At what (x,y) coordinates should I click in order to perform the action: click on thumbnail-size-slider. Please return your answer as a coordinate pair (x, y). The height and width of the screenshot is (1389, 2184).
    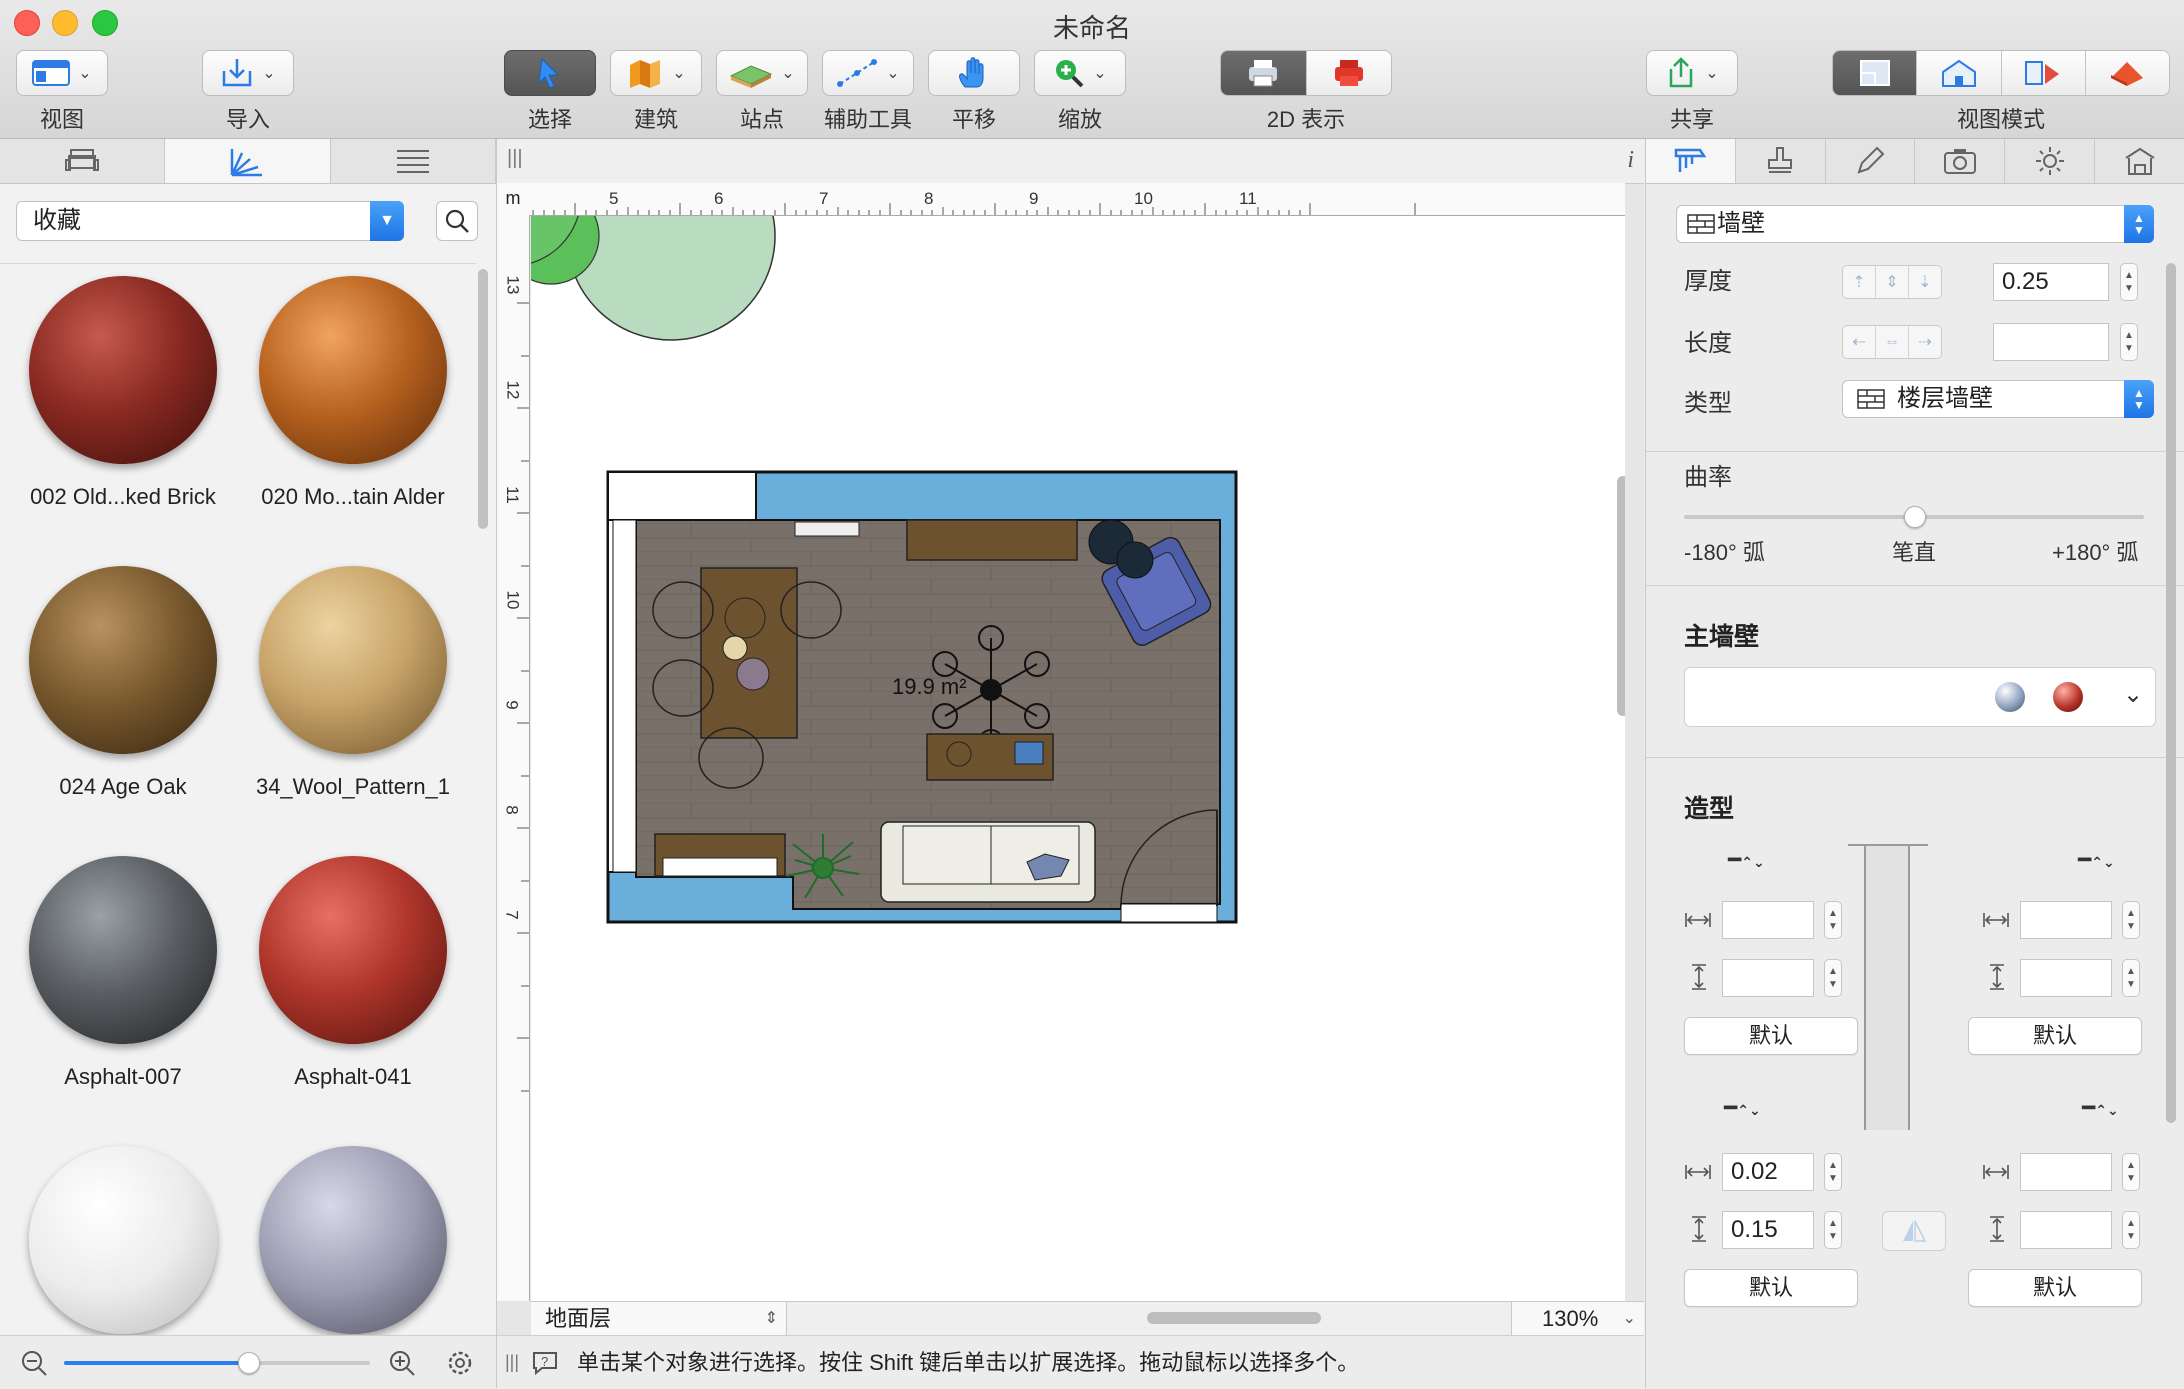
    Looking at the image, I should click on (217, 1363).